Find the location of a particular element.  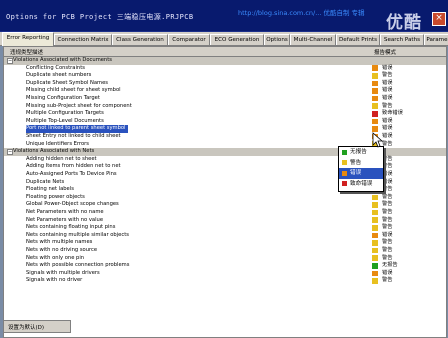

tab-default-prints: Default Prints is located at coordinates (358, 39).